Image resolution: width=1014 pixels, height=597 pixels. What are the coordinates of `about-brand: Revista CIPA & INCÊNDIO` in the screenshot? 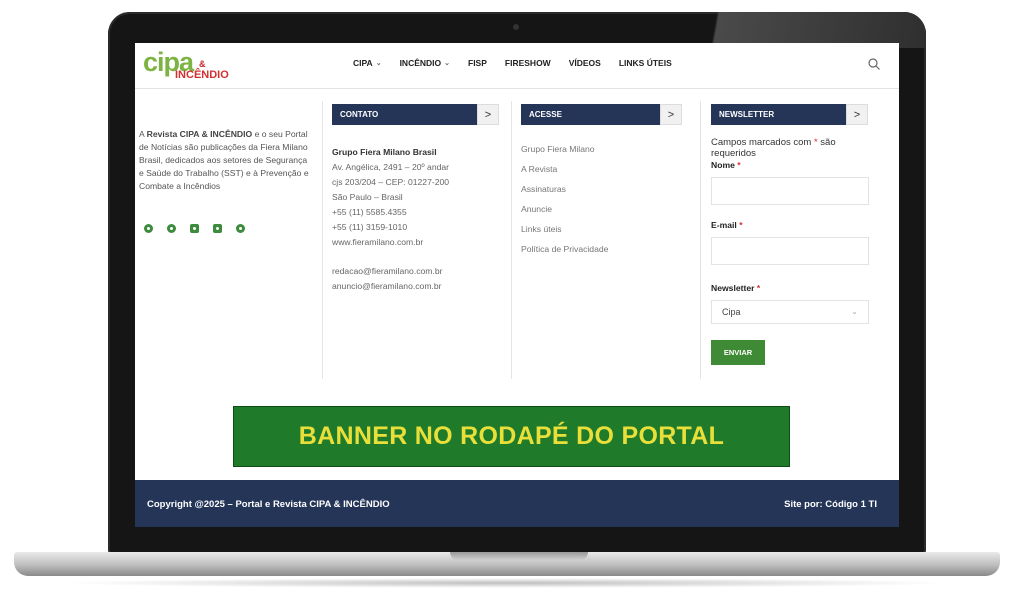 It's located at (199, 134).